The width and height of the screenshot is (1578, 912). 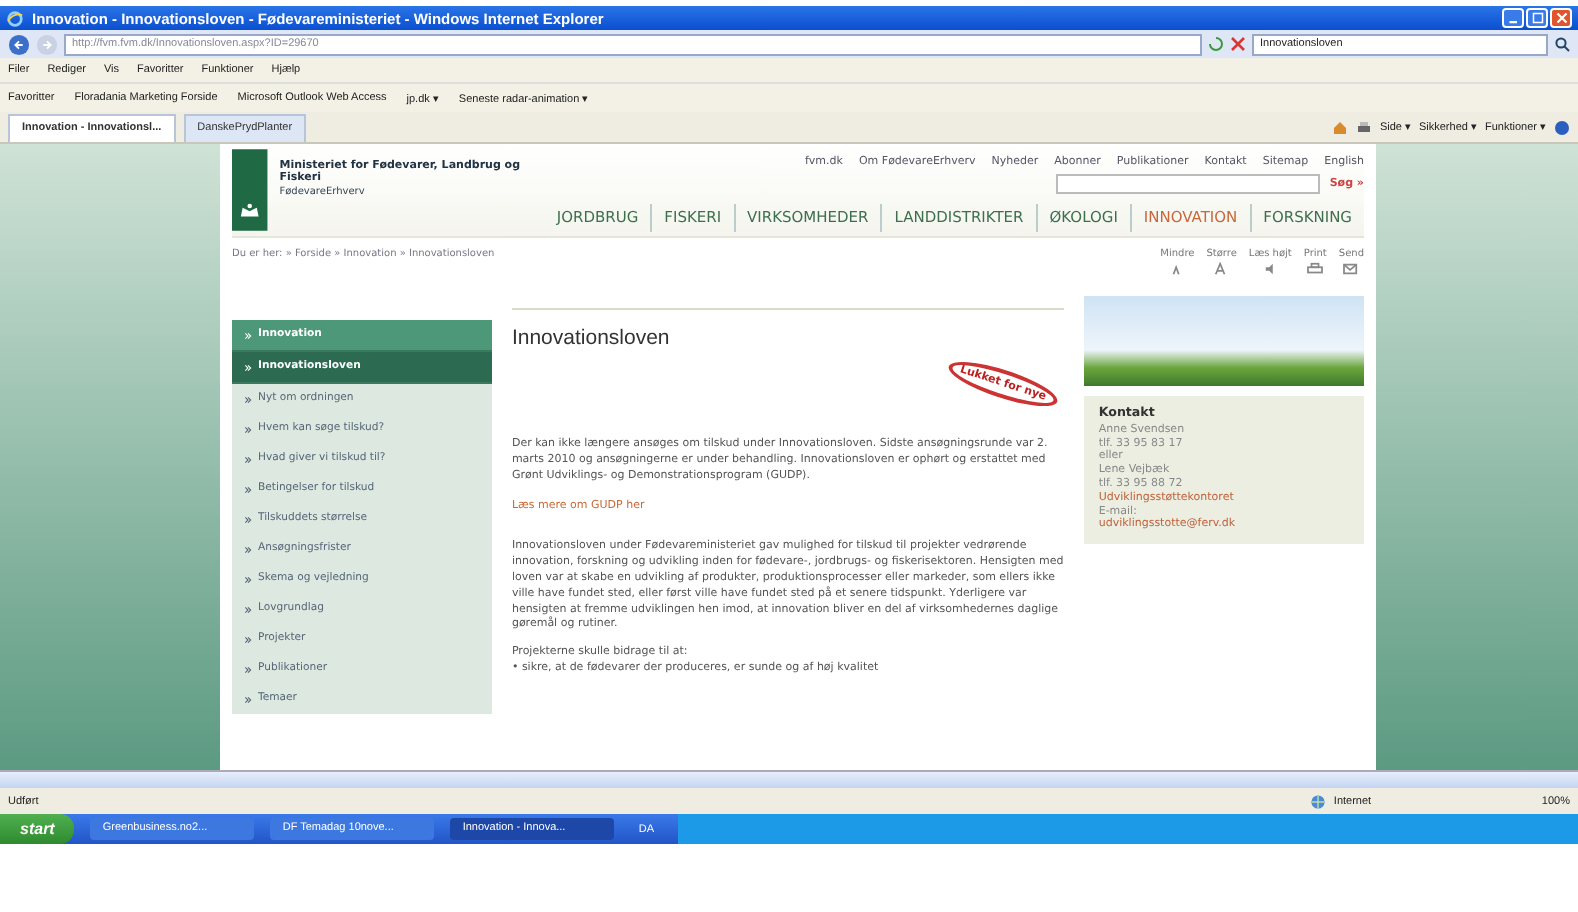 I want to click on maximize-button, so click(x=1537, y=18).